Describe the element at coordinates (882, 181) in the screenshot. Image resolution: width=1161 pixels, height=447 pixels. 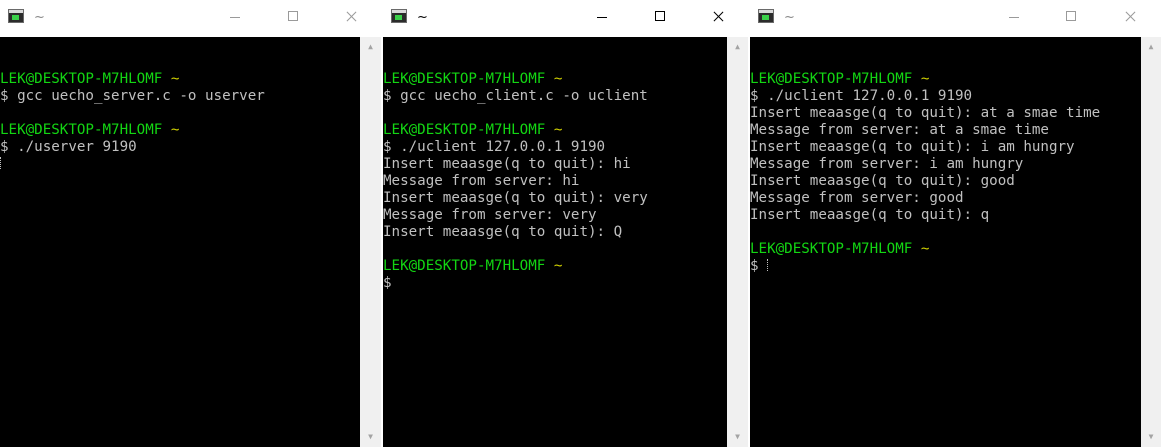
I see `output-line: Insert meaasge(q to quit): good` at that location.